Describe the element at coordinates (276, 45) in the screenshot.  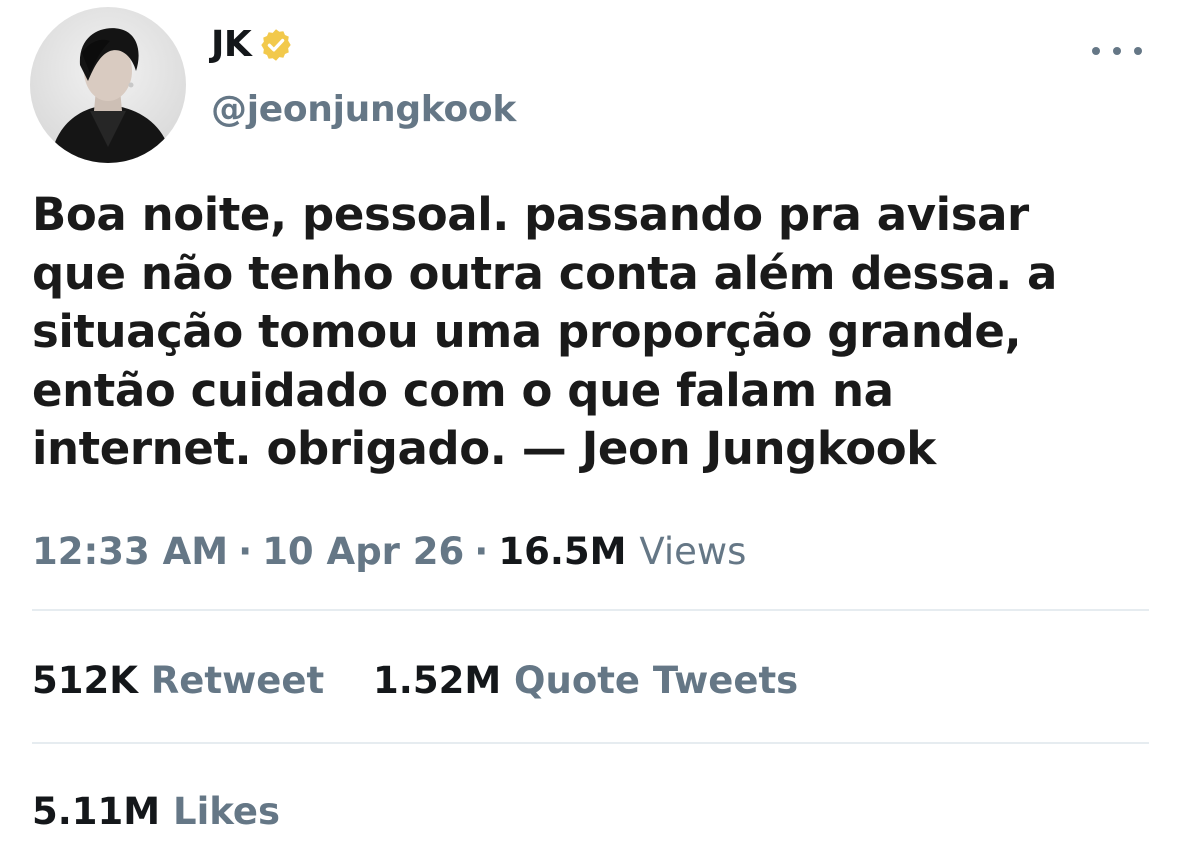
I see `verified-badge-icon` at that location.